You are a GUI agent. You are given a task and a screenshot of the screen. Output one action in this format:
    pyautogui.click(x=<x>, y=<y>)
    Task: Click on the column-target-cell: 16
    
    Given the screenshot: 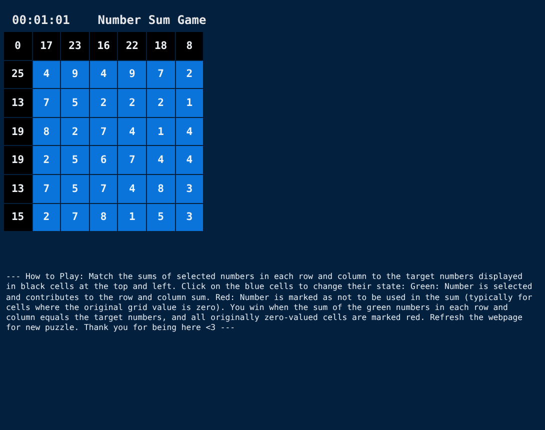 What is the action you would take?
    pyautogui.click(x=104, y=46)
    